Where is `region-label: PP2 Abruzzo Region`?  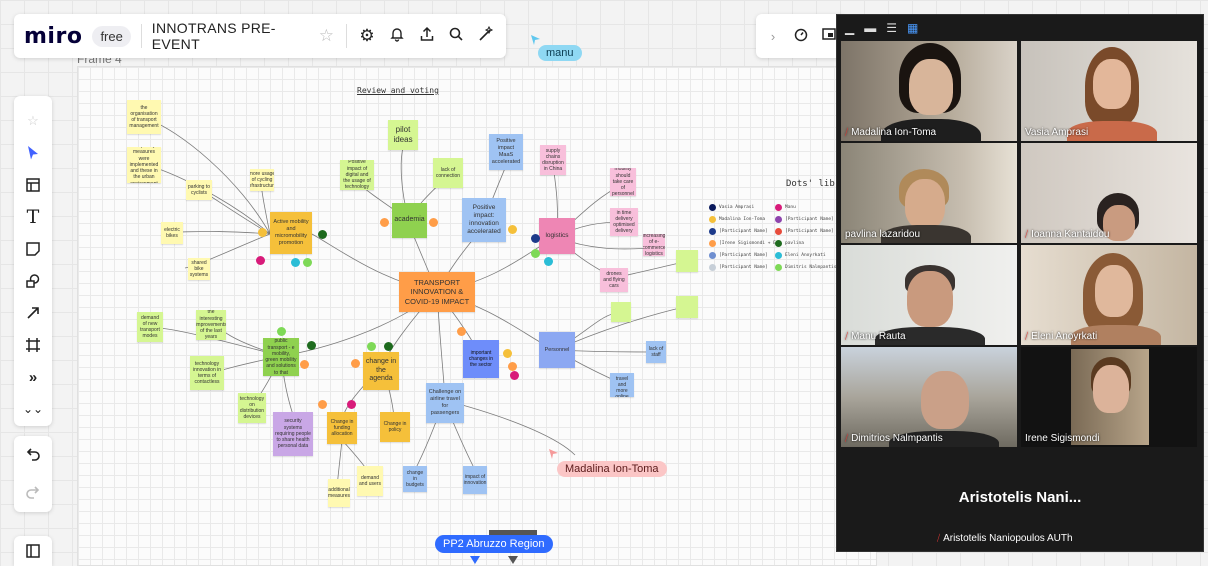
region-label: PP2 Abruzzo Region is located at coordinates (494, 544).